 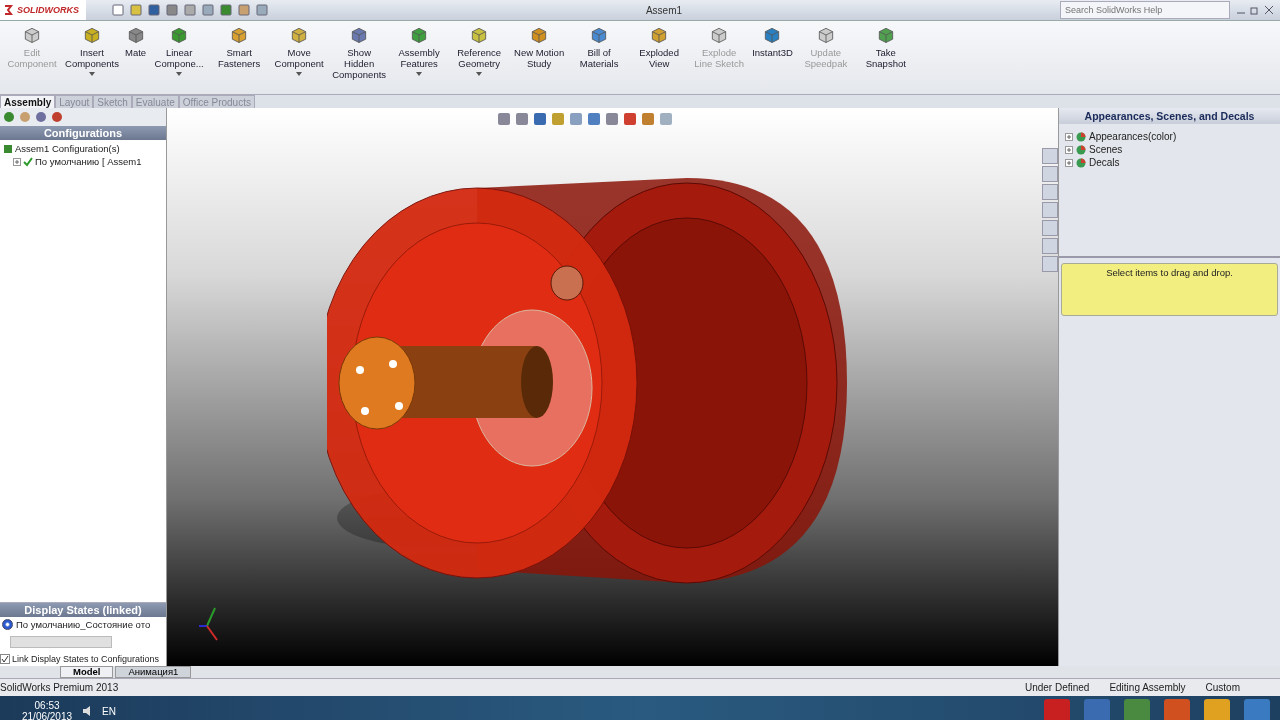 I want to click on language-indicator: EN, so click(x=109, y=711).